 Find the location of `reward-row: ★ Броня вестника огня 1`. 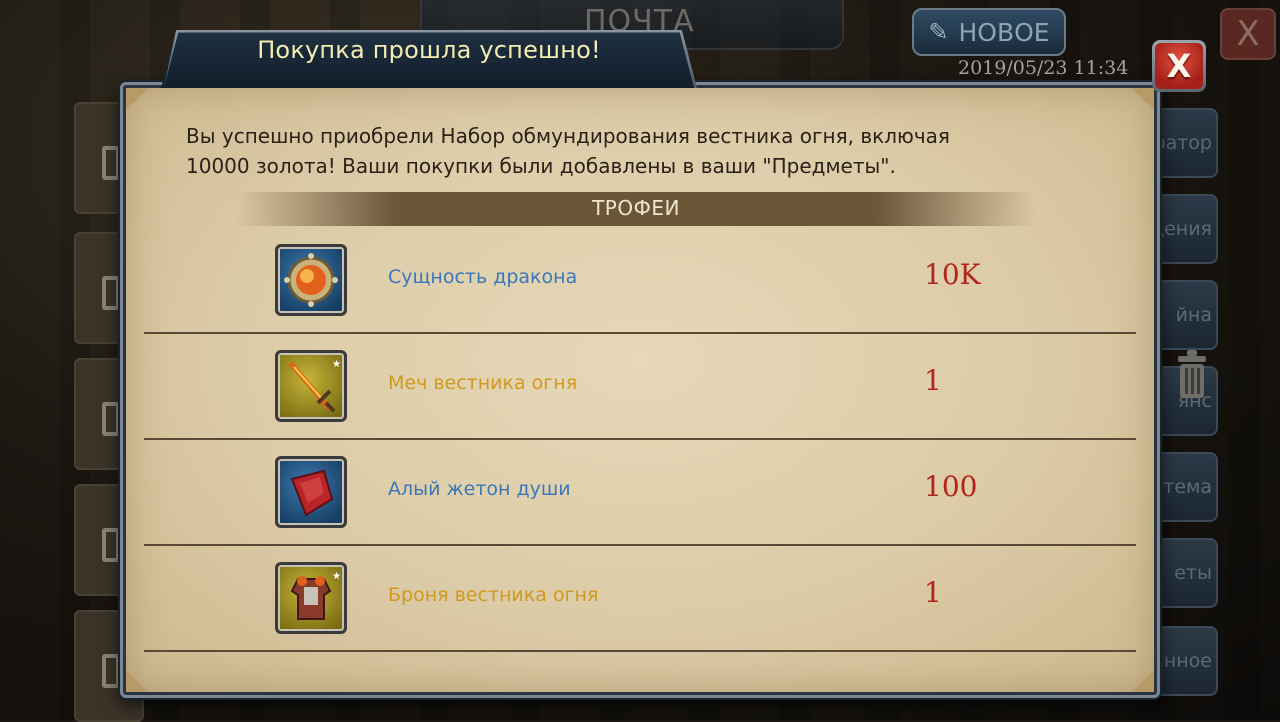

reward-row: ★ Броня вестника огня 1 is located at coordinates (640, 599).